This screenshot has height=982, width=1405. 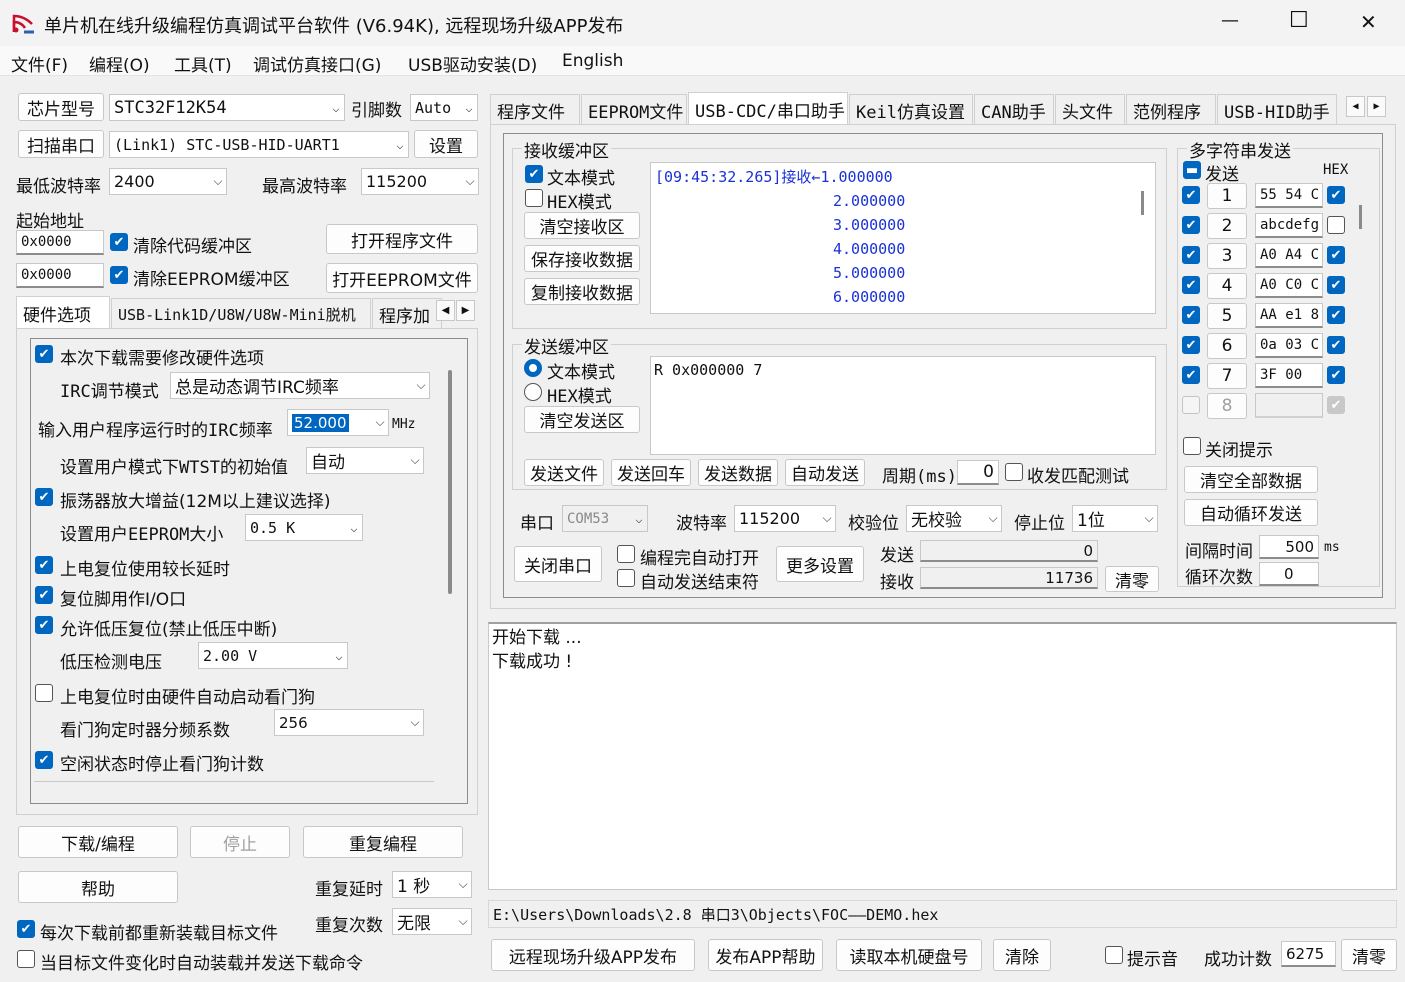 I want to click on port-settings-button: 设置, so click(x=446, y=144).